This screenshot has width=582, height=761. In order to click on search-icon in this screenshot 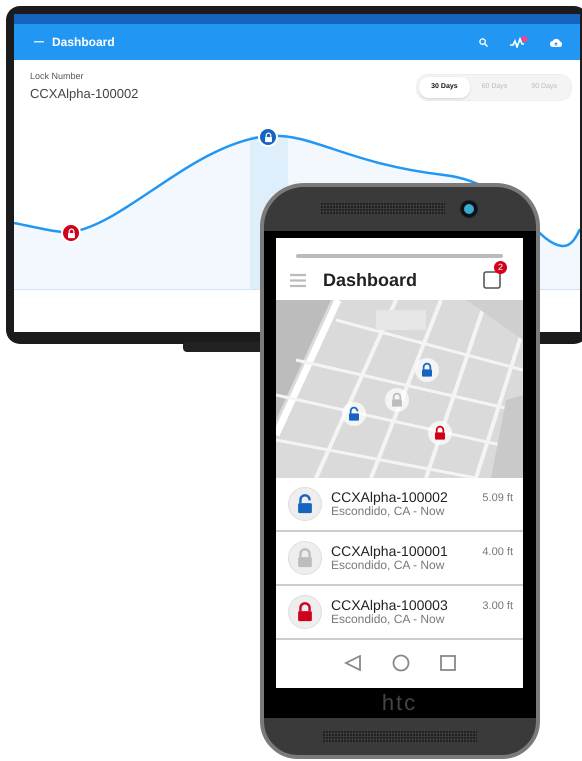, I will do `click(483, 42)`.